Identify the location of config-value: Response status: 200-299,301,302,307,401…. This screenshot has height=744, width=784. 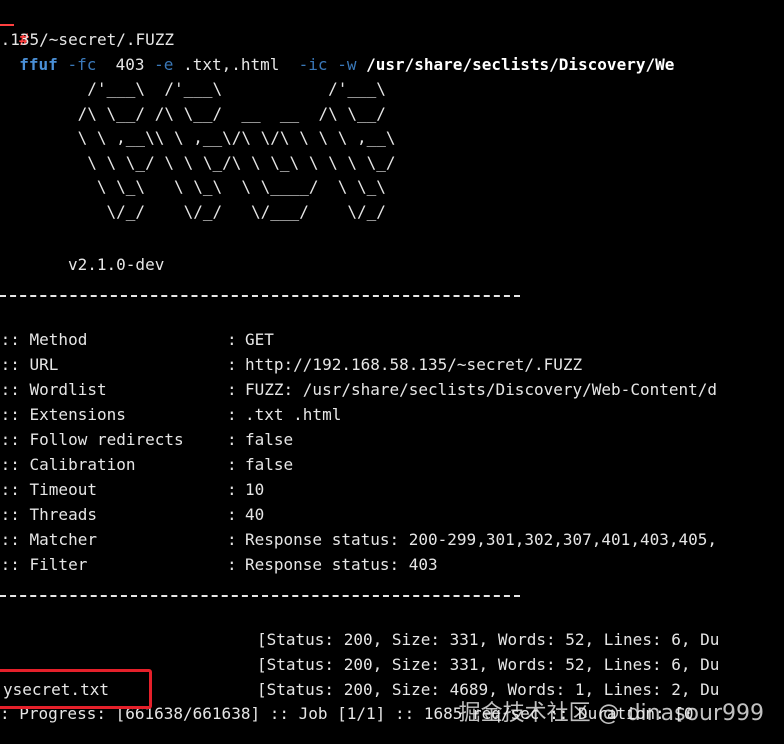
(481, 539).